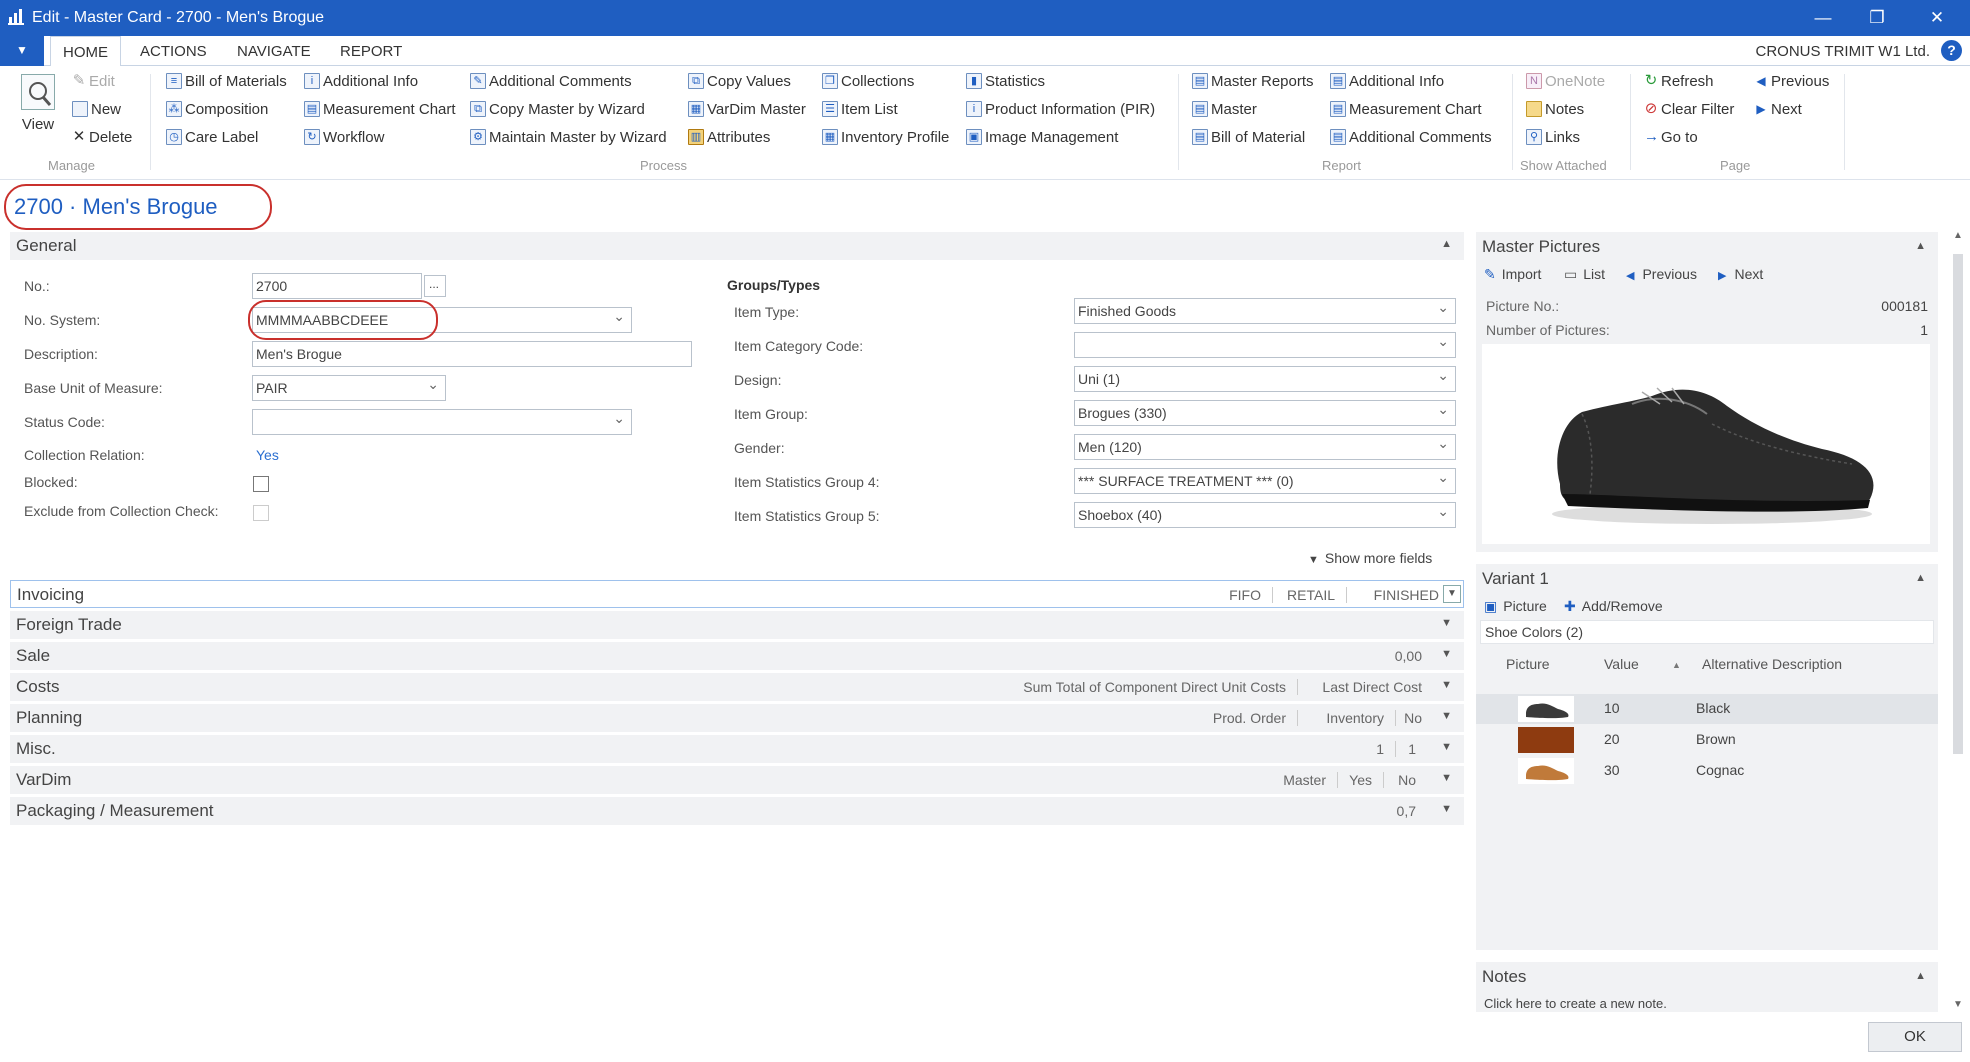  I want to click on fasttab-planning: Planning Prod. Order Inventory No ▼, so click(737, 718).